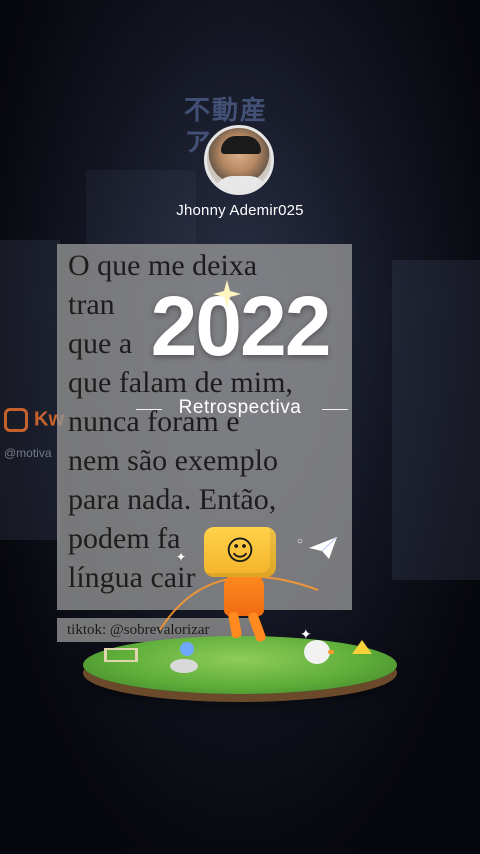  What do you see at coordinates (172, 499) in the screenshot?
I see `quote-line: para nada. Então,` at bounding box center [172, 499].